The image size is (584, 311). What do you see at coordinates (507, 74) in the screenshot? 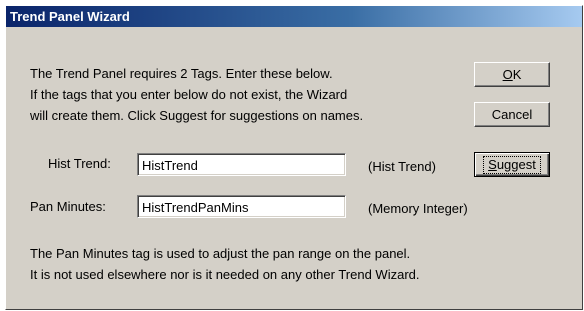
I see `ok-accelerator: O` at bounding box center [507, 74].